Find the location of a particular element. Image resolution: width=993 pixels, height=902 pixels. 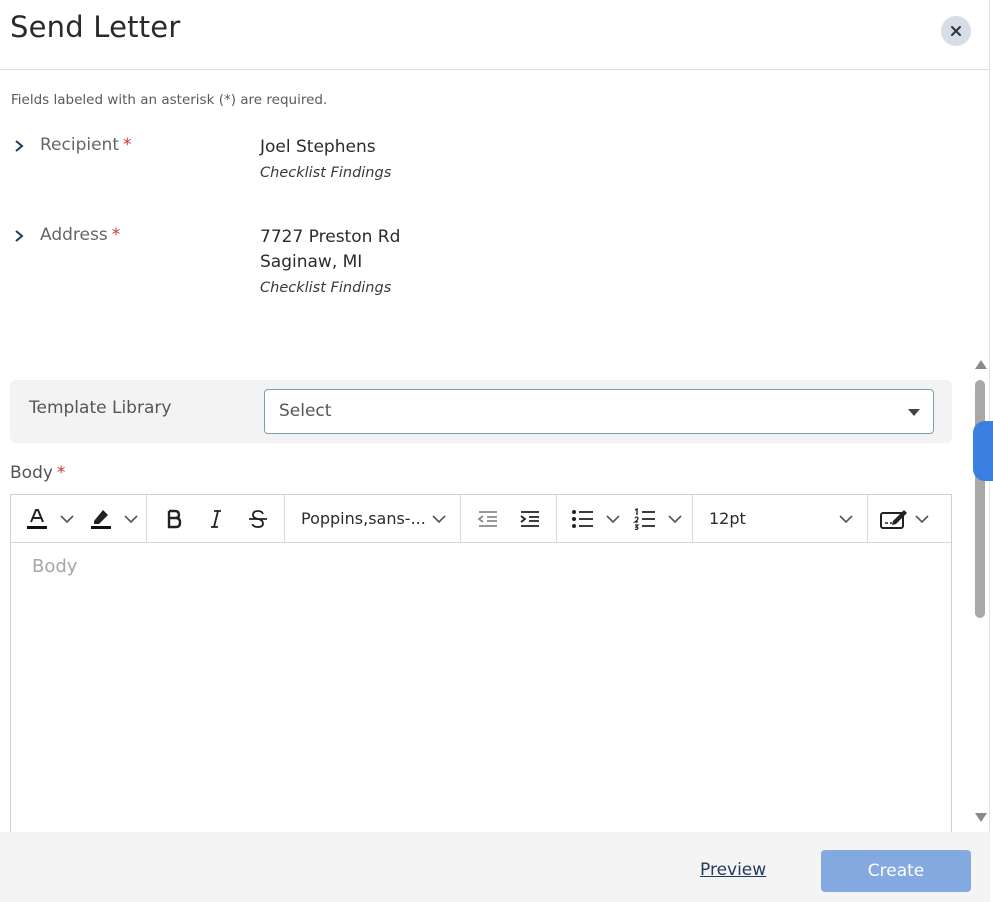

text-color-dropdown is located at coordinates (67, 519).